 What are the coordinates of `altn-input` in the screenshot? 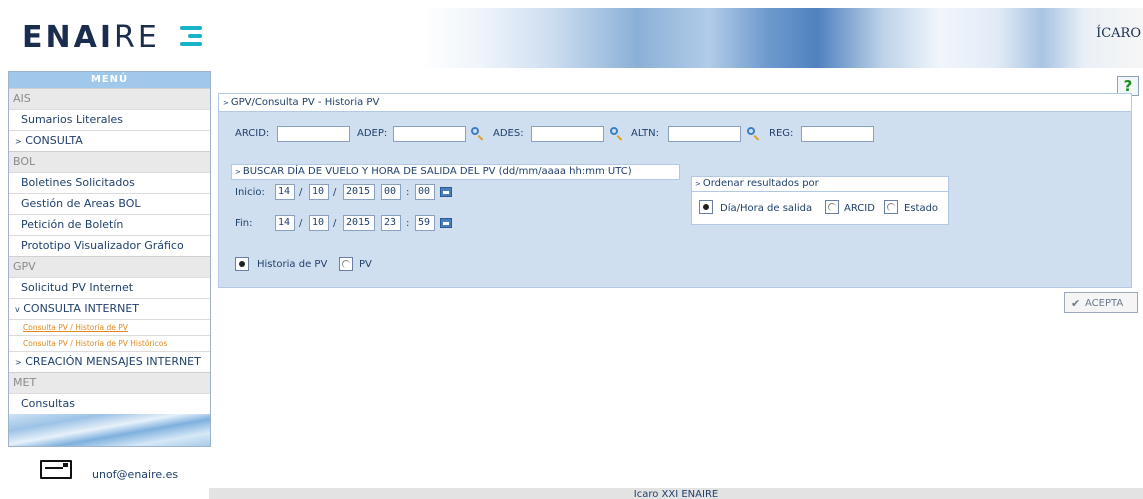 It's located at (704, 134).